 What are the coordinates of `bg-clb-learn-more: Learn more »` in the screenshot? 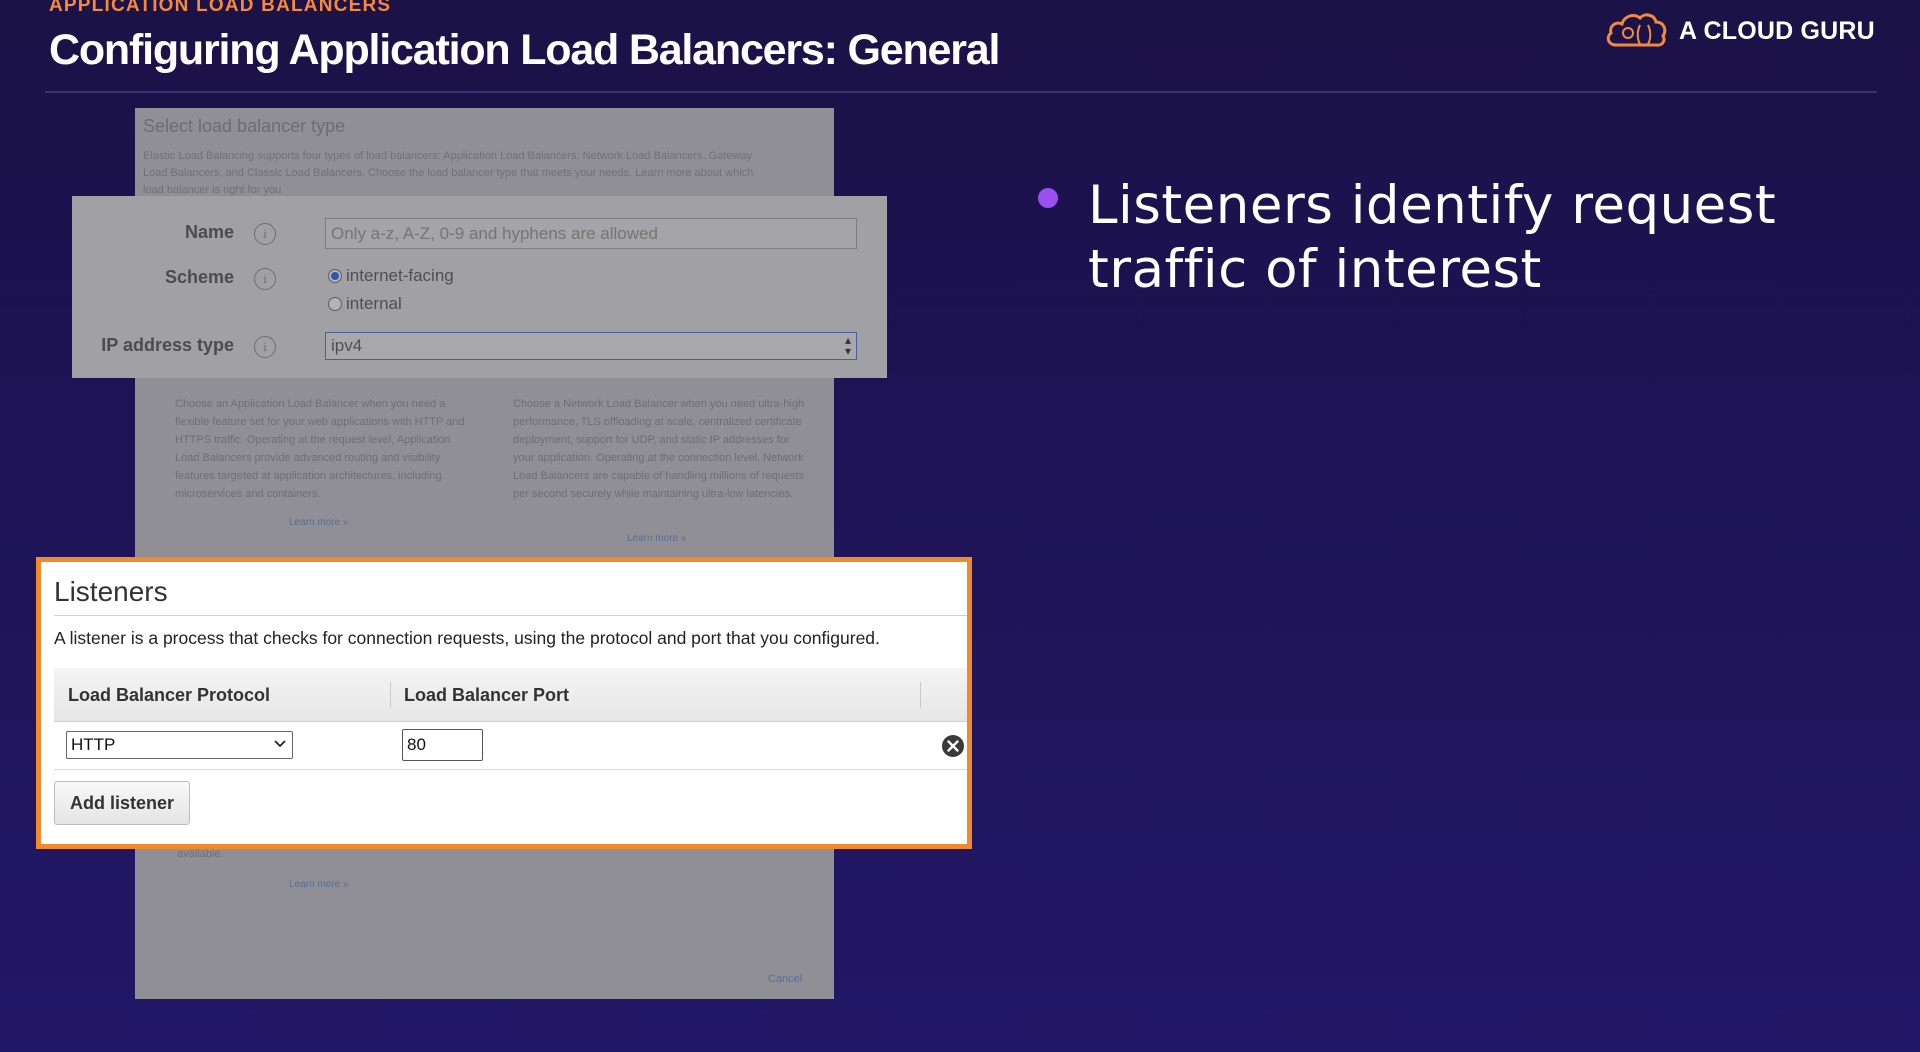 It's located at (319, 884).